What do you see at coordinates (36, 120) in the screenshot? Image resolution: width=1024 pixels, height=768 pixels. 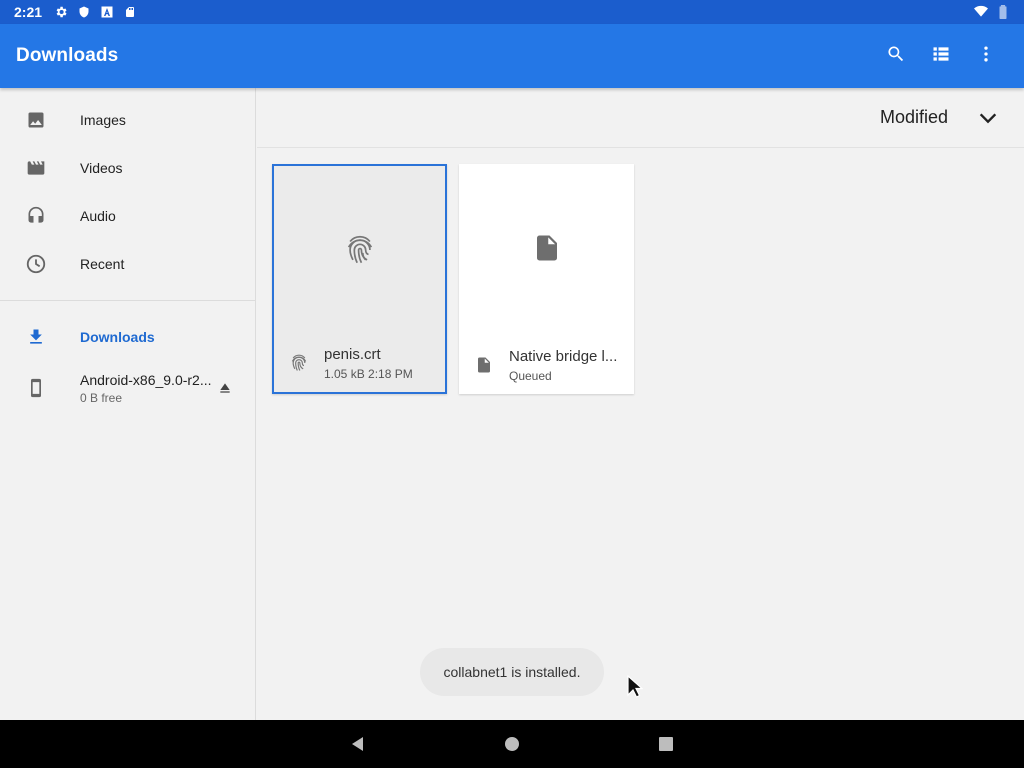 I see `image-icon` at bounding box center [36, 120].